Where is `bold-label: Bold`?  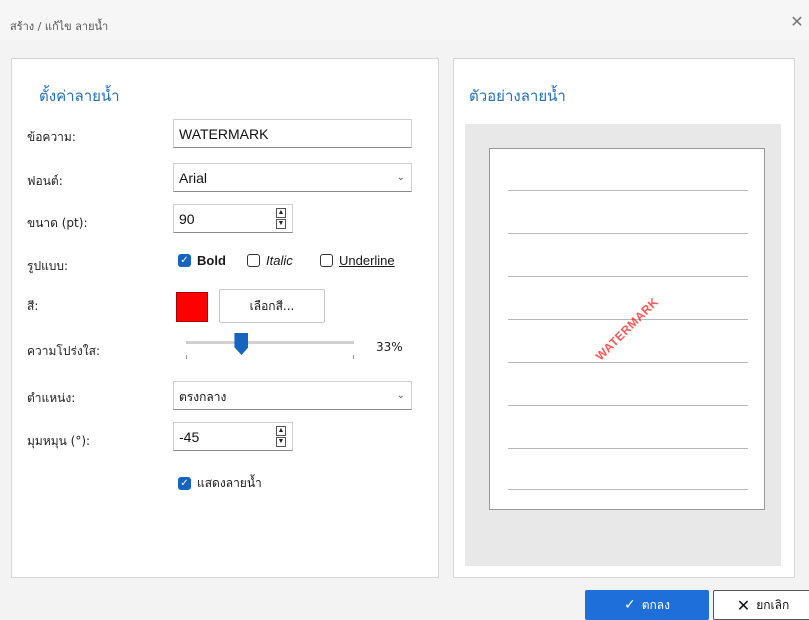 bold-label: Bold is located at coordinates (211, 260).